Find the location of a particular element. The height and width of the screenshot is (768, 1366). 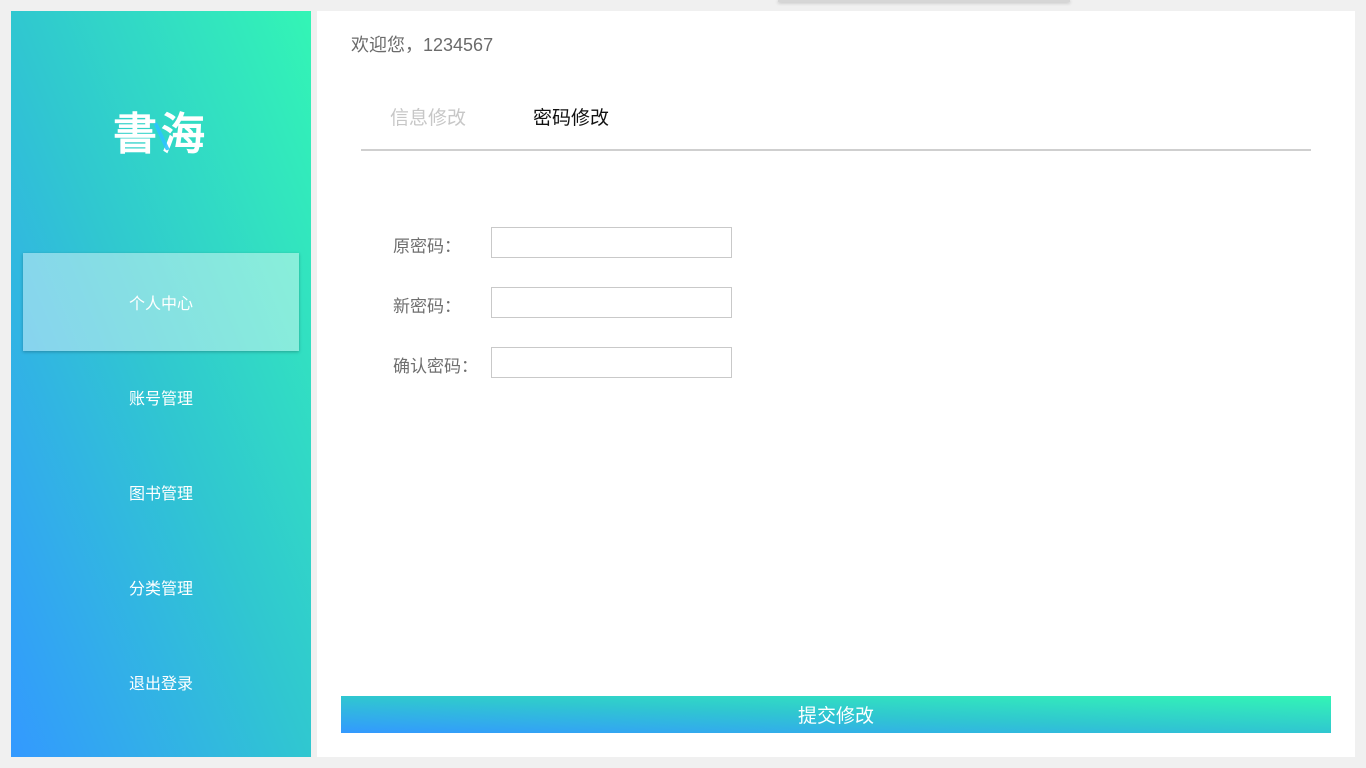

new-password-label: 新密码： is located at coordinates (427, 306).